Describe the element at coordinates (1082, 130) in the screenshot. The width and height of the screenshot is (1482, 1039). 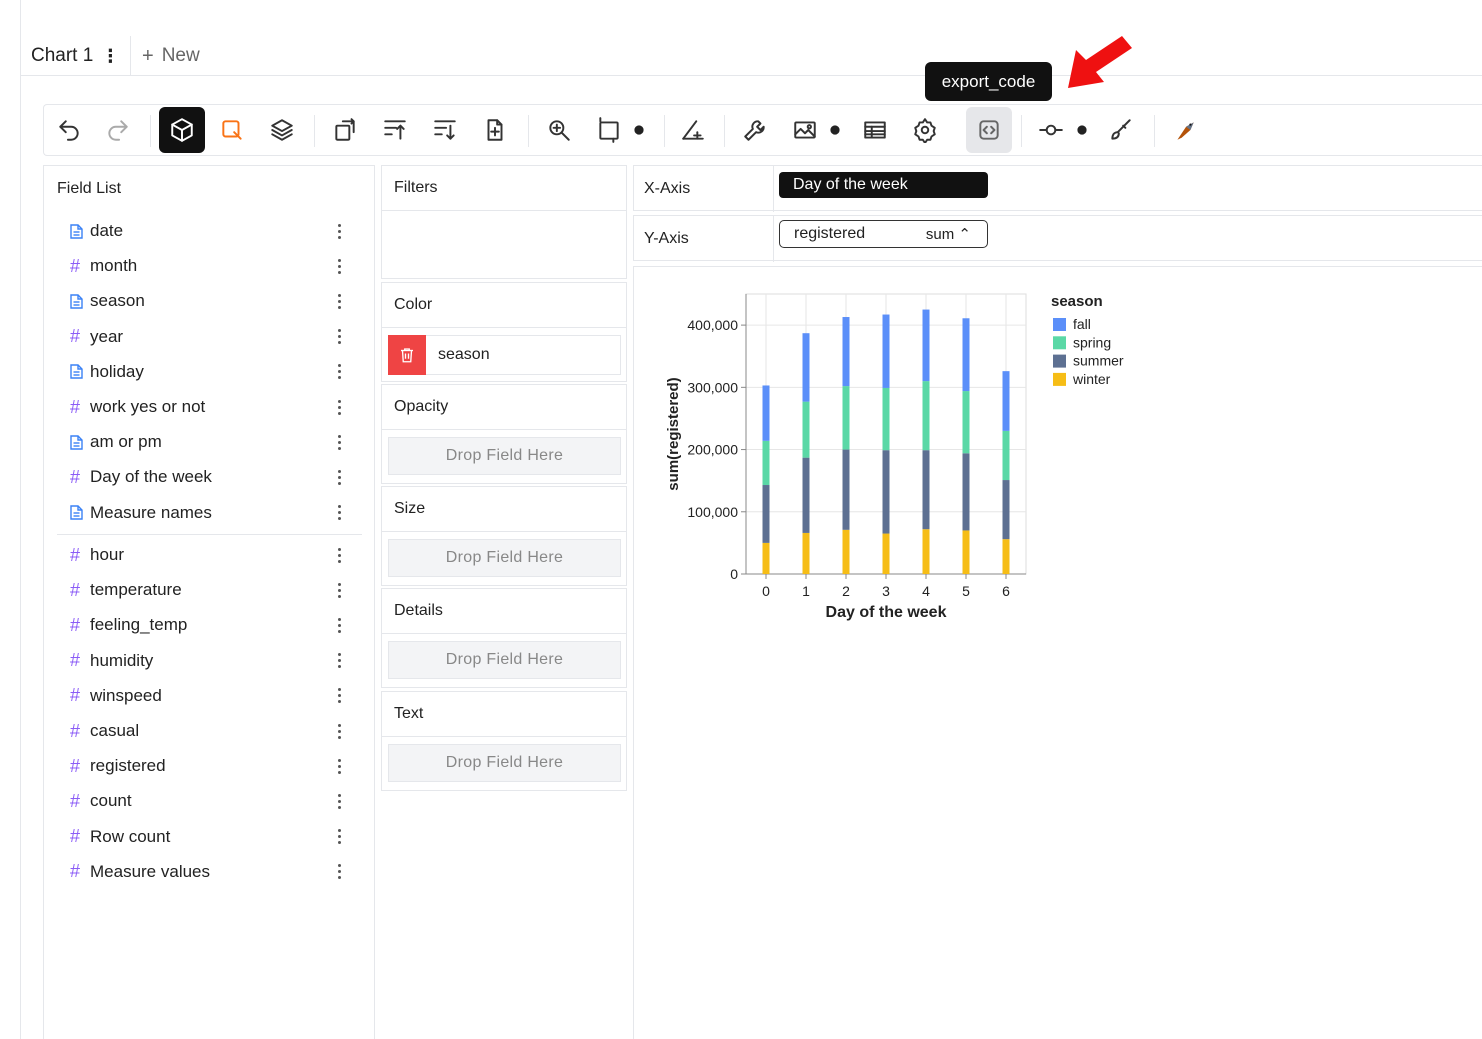
I see `link-settings-icon` at that location.